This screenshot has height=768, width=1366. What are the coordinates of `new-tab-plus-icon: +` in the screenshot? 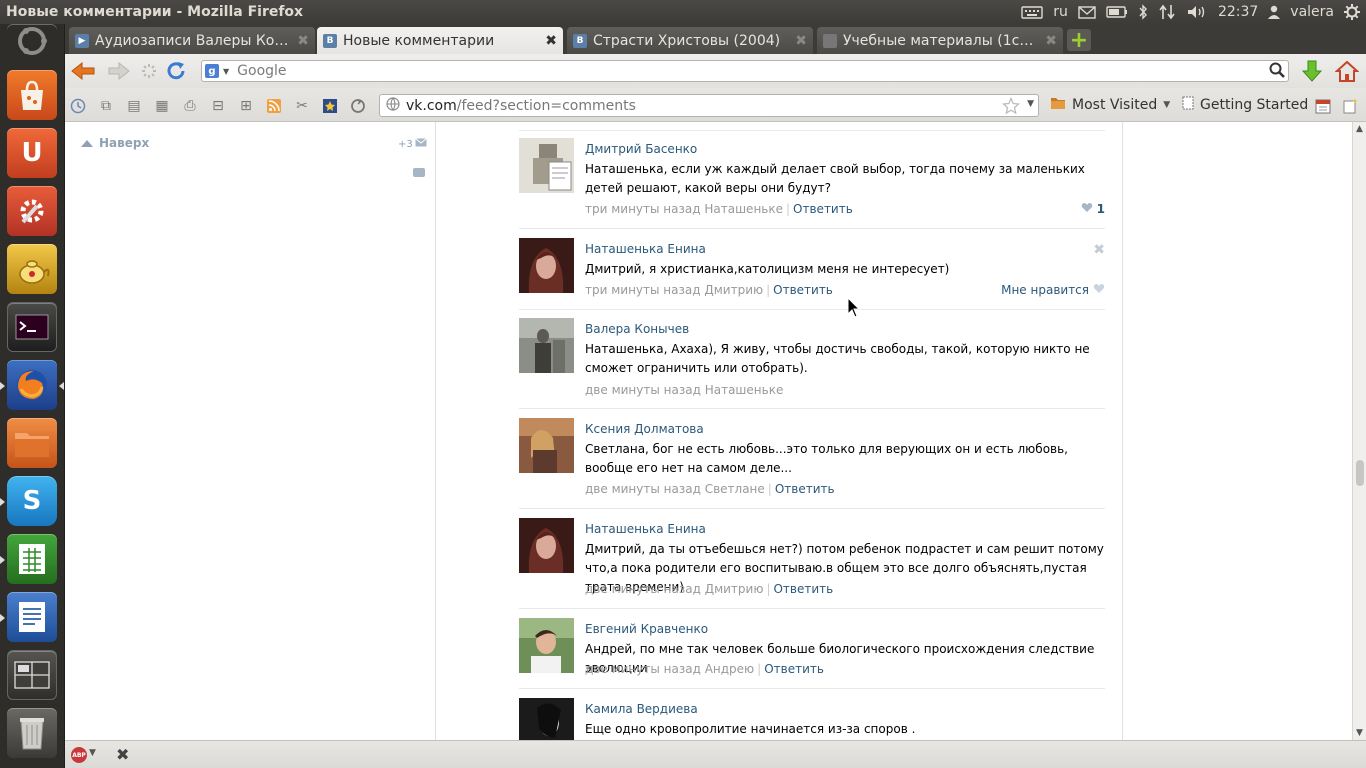 It's located at (1079, 40).